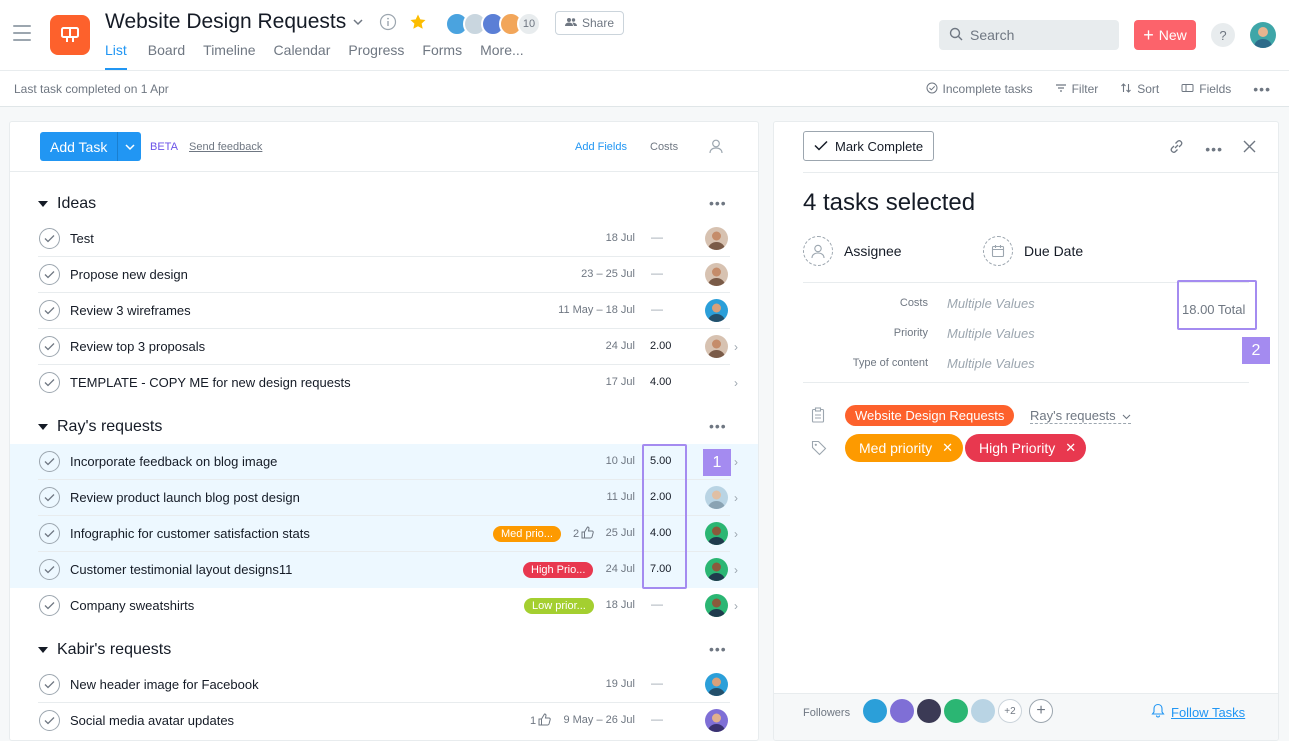  What do you see at coordinates (1223, 35) in the screenshot?
I see `help-button: ?` at bounding box center [1223, 35].